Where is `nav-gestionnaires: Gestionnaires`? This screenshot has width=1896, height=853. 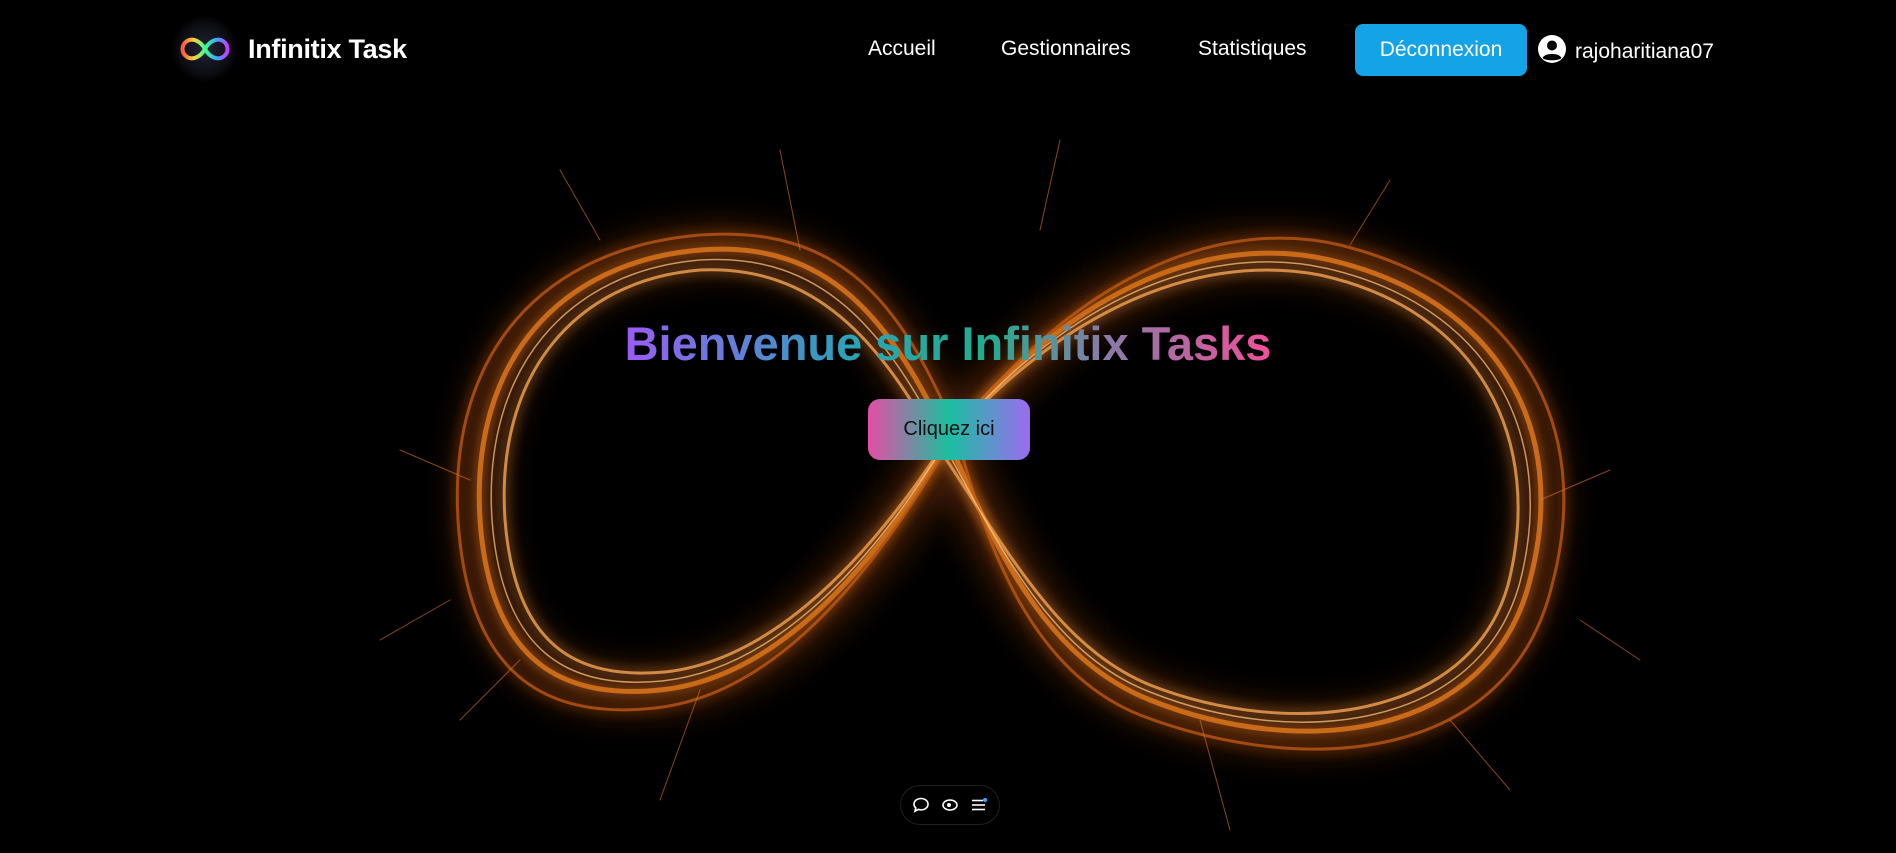 nav-gestionnaires: Gestionnaires is located at coordinates (1066, 49).